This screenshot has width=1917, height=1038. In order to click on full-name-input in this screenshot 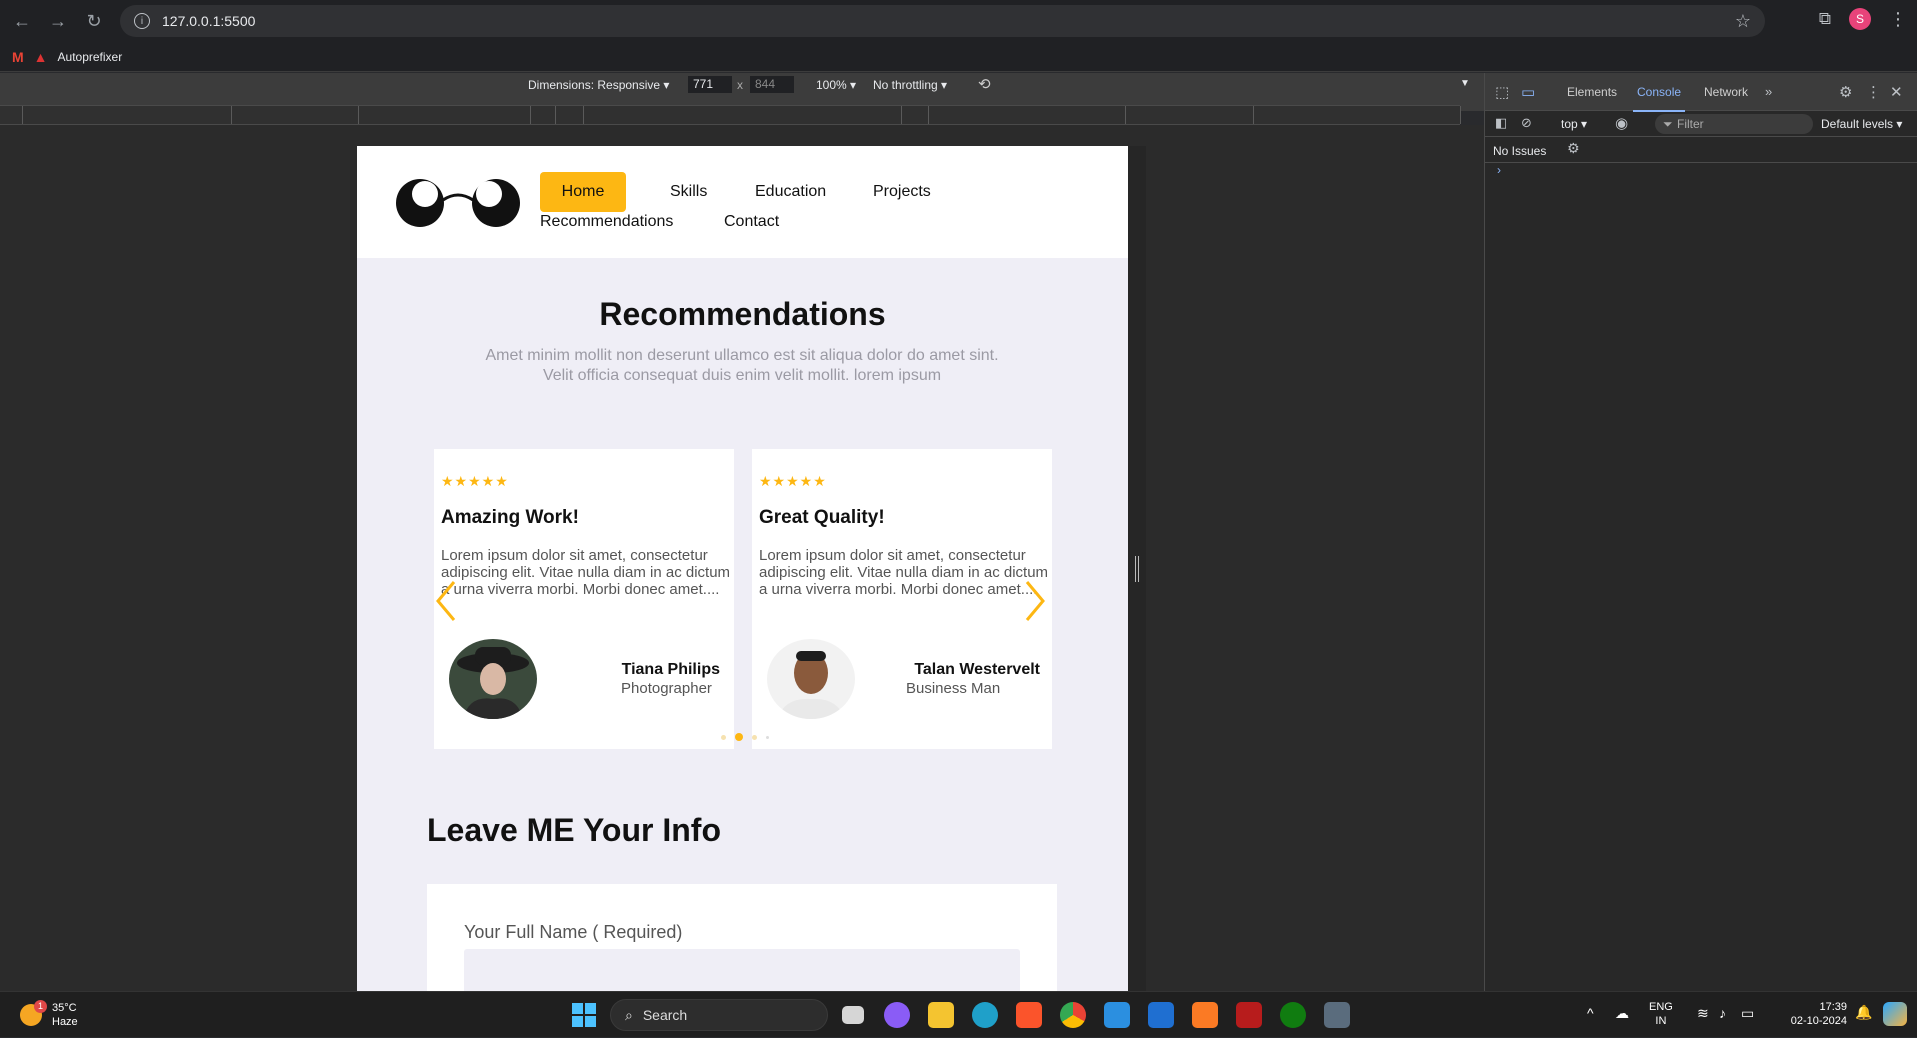, I will do `click(742, 970)`.